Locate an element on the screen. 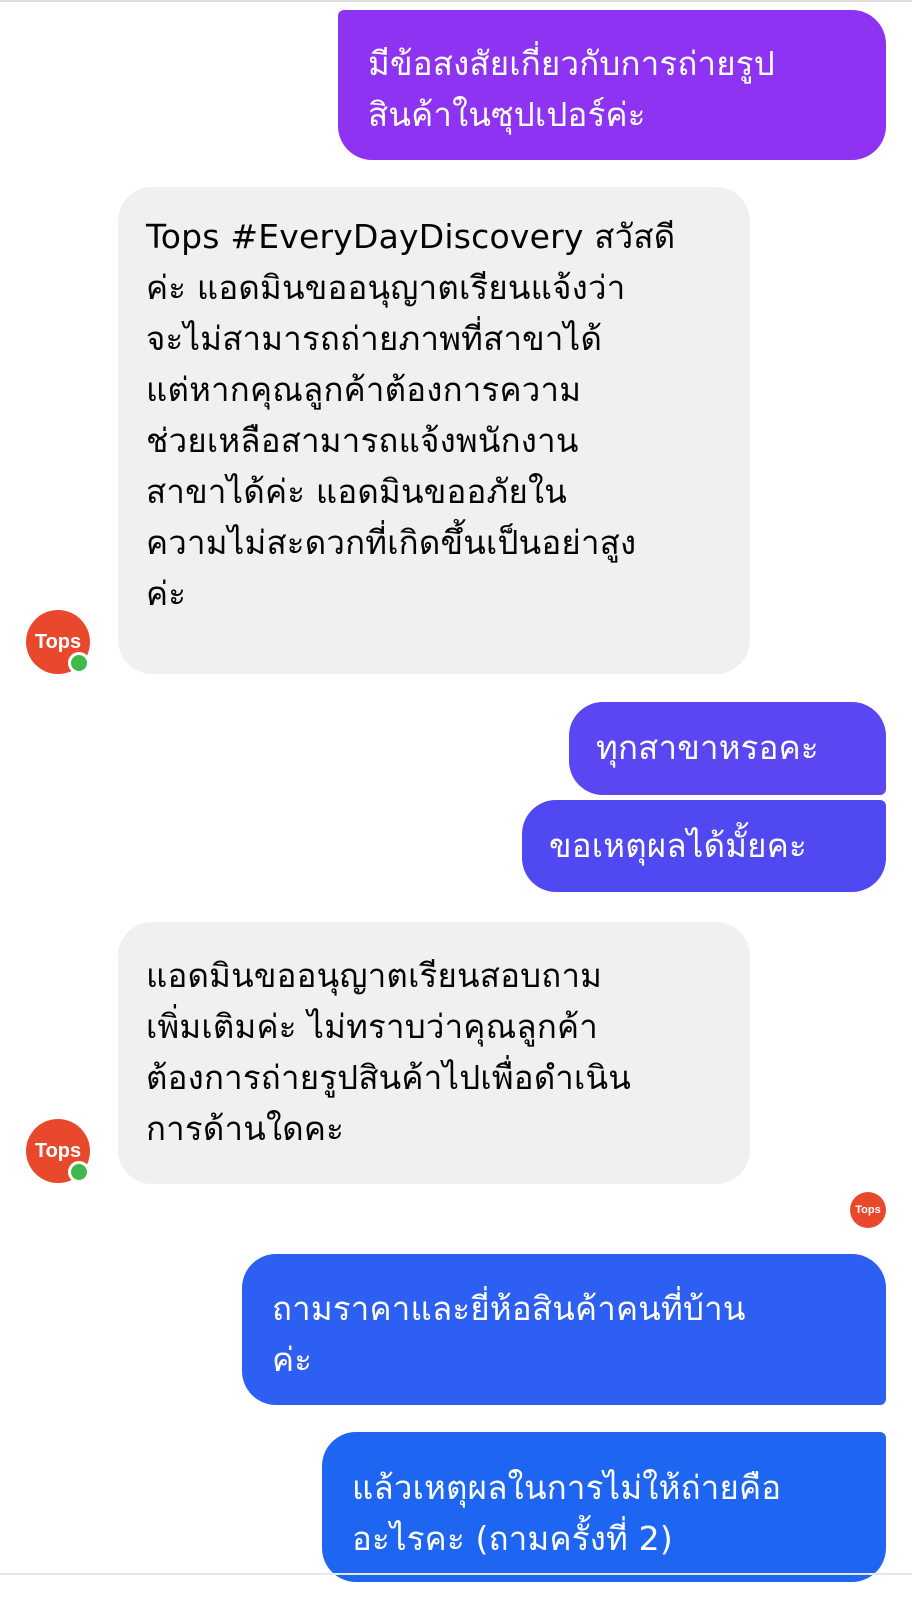  top-divider is located at coordinates (456, 1).